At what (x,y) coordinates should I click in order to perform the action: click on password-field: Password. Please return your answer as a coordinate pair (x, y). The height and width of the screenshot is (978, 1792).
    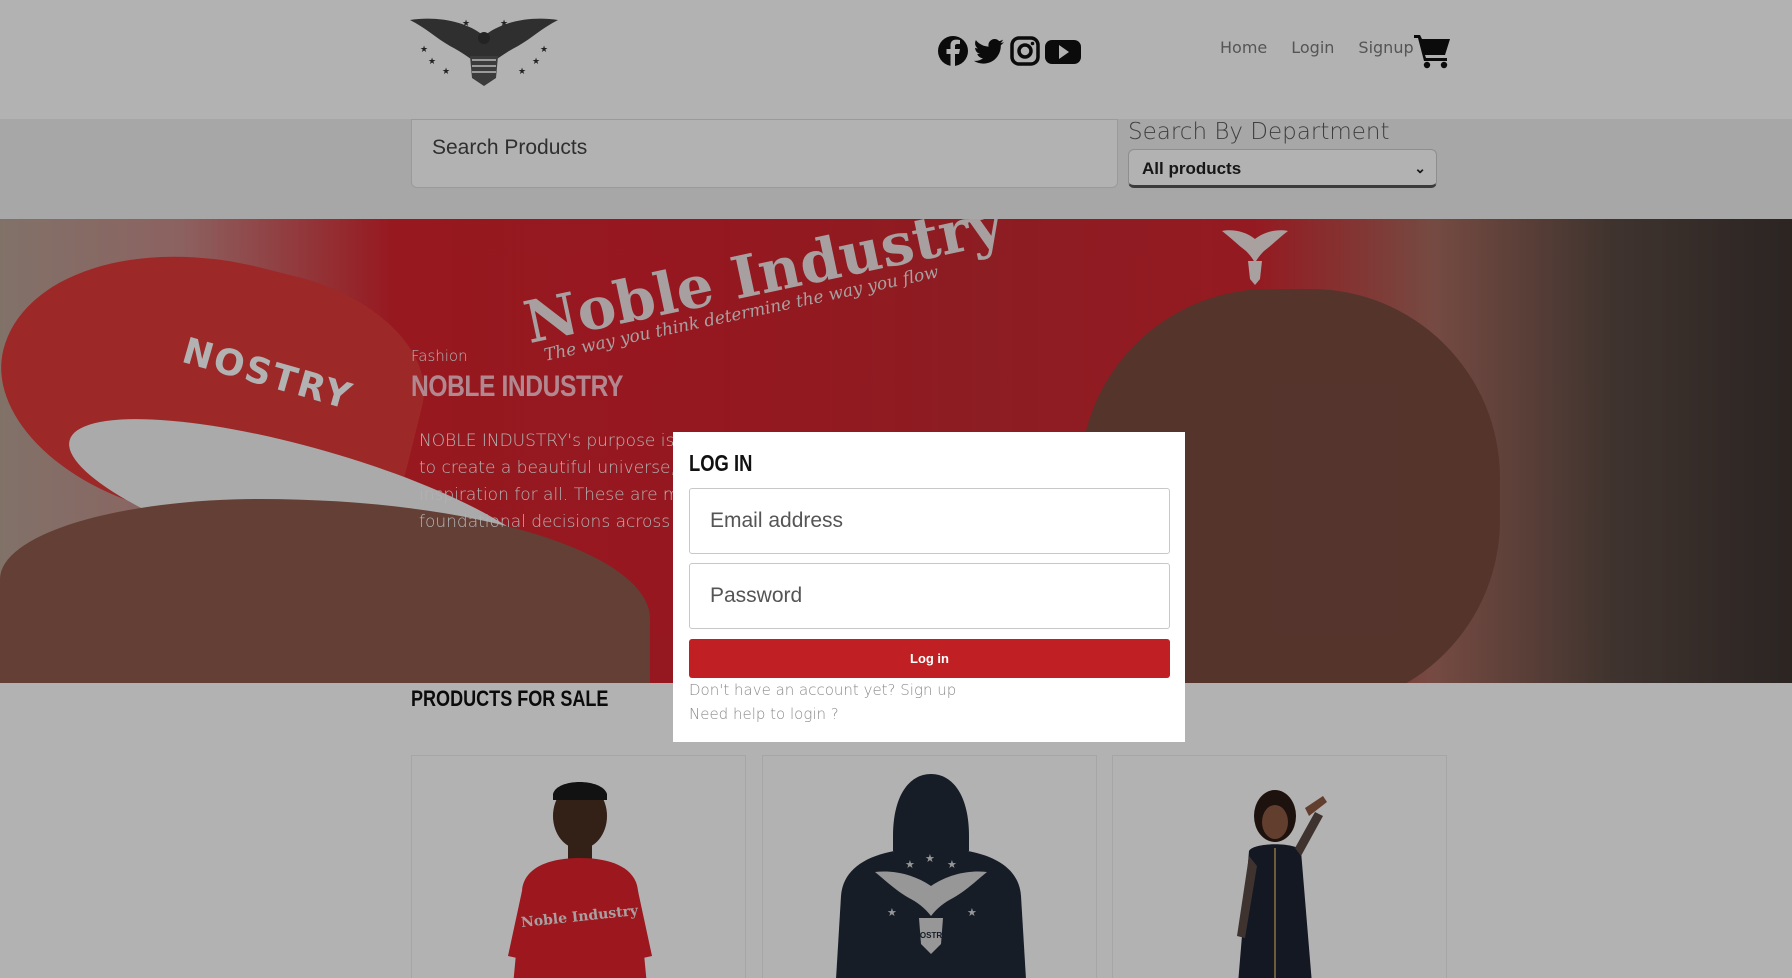
    Looking at the image, I should click on (929, 596).